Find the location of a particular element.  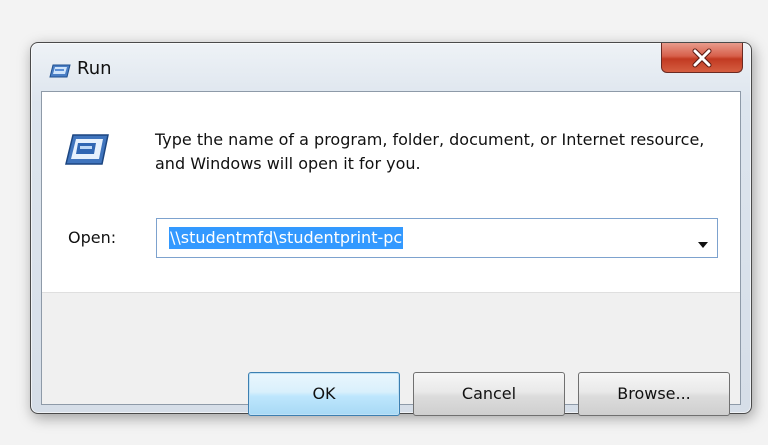

open-label: Open: is located at coordinates (92, 237).